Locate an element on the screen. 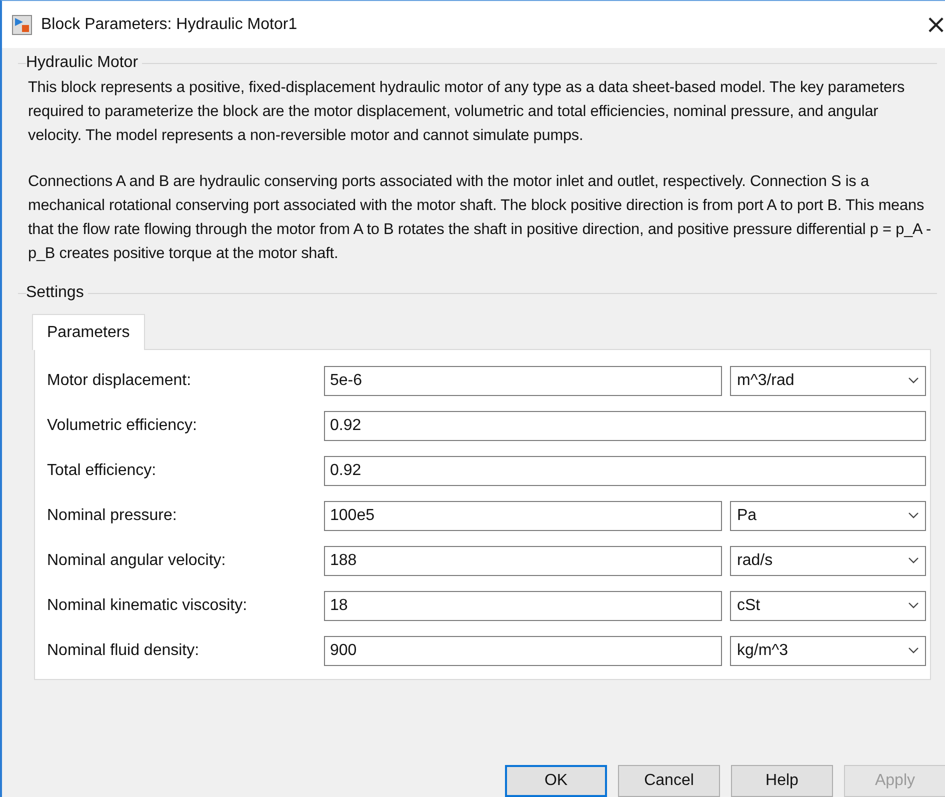 Image resolution: width=945 pixels, height=797 pixels. parameter-label: Volumetric efficiency: is located at coordinates (122, 425).